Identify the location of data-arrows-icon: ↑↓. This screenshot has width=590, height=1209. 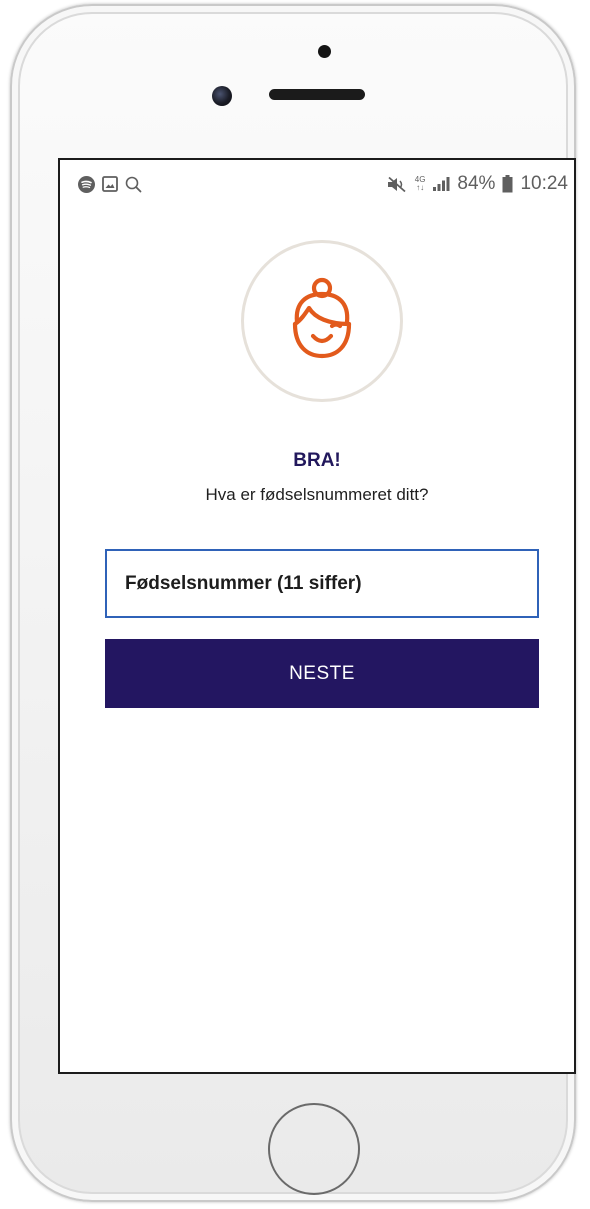
(420, 187).